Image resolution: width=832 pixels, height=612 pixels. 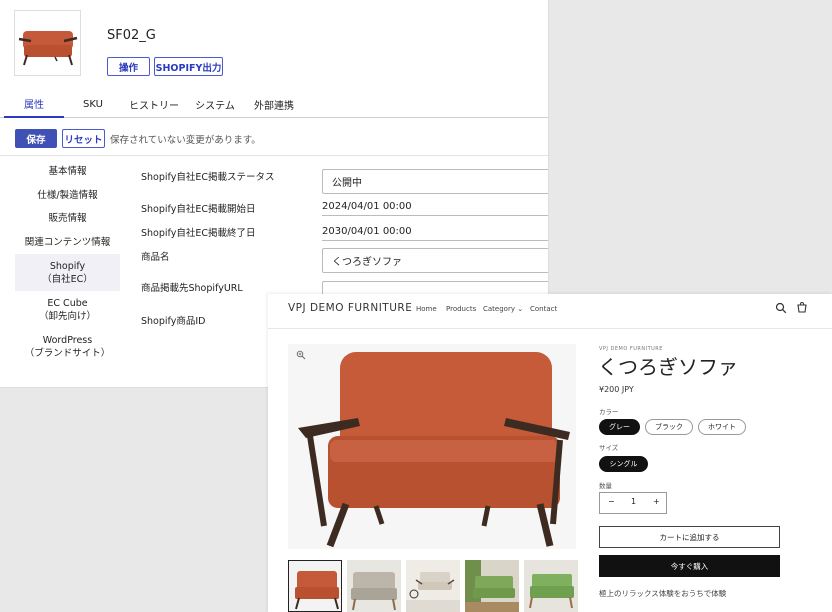 What do you see at coordinates (67, 195) in the screenshot?
I see `sidebar-item-spec: 仕様/製造情報` at bounding box center [67, 195].